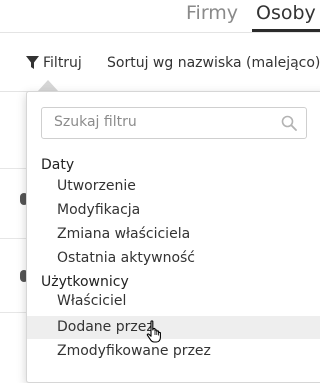 The width and height of the screenshot is (320, 383). Describe the element at coordinates (99, 210) in the screenshot. I see `filter-option-label: Modyfikacja` at that location.